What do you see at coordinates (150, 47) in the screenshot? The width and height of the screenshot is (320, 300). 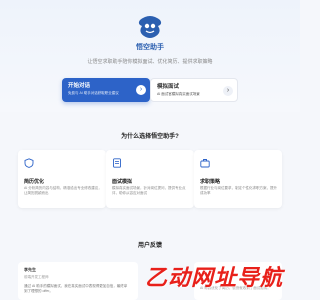 I see `brand-name: 悟空助手` at bounding box center [150, 47].